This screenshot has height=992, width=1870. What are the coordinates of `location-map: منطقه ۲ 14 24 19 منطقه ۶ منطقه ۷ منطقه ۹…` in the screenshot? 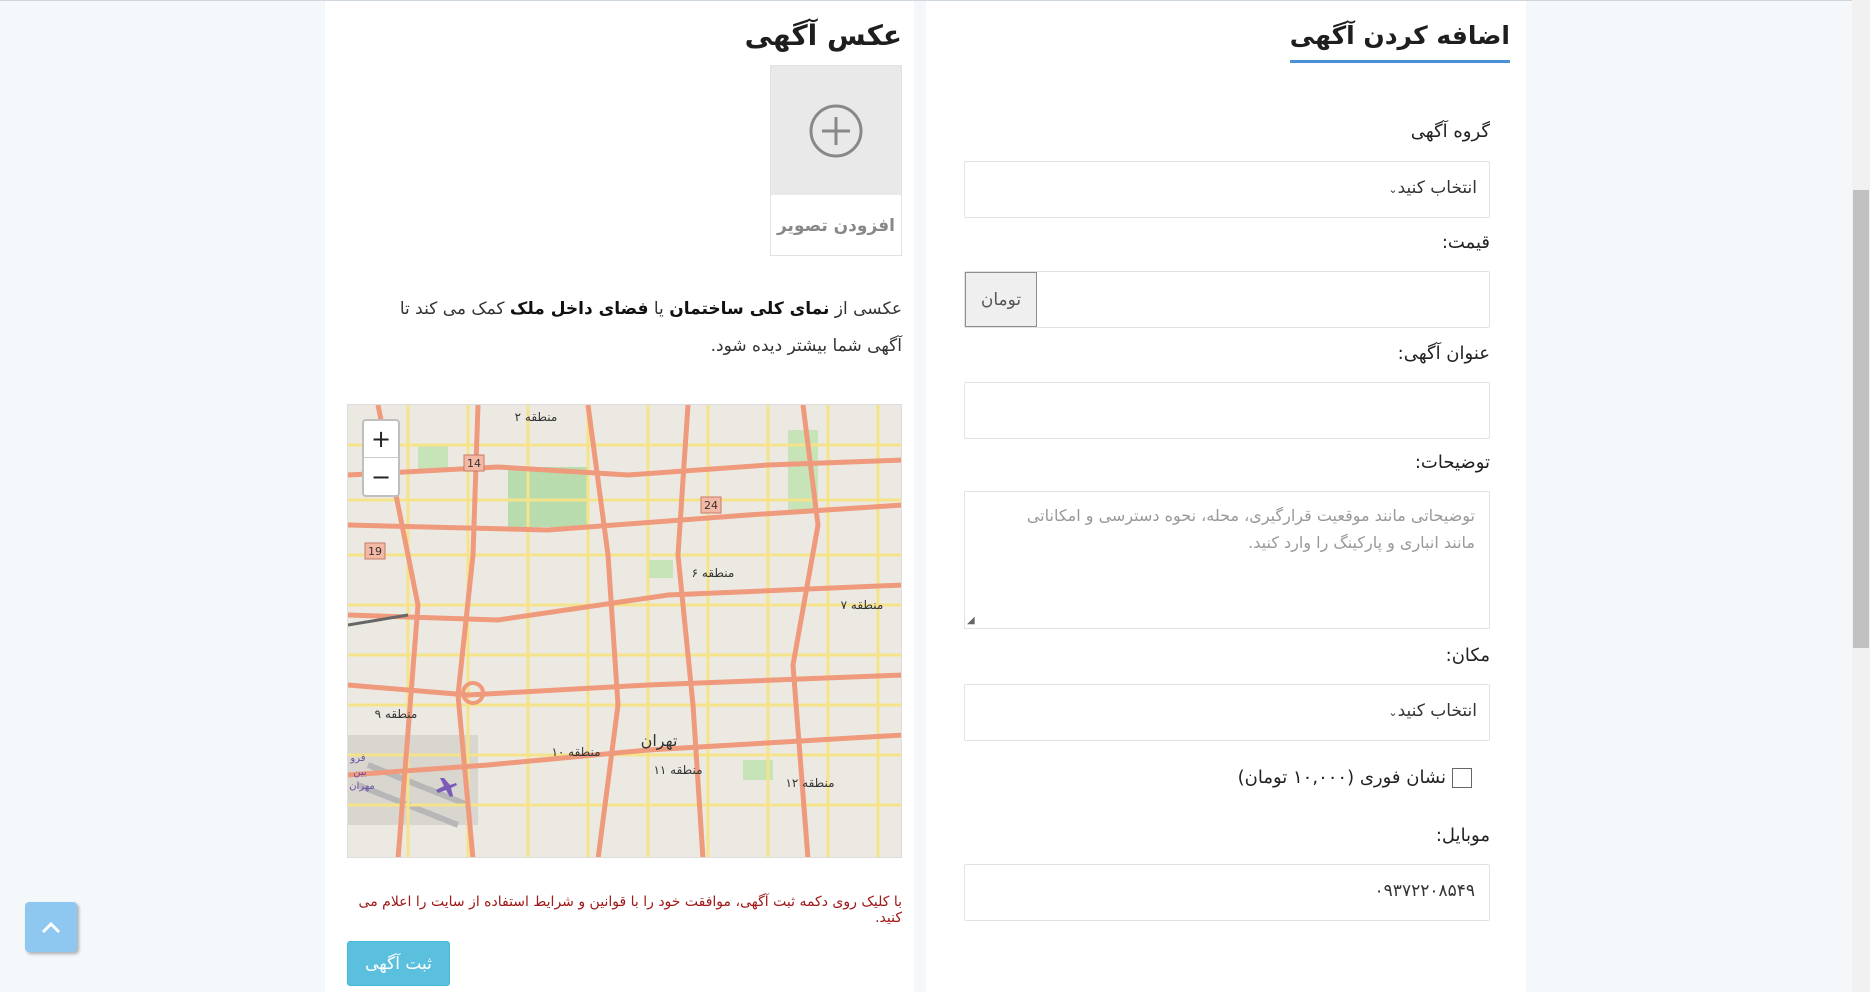 It's located at (624, 631).